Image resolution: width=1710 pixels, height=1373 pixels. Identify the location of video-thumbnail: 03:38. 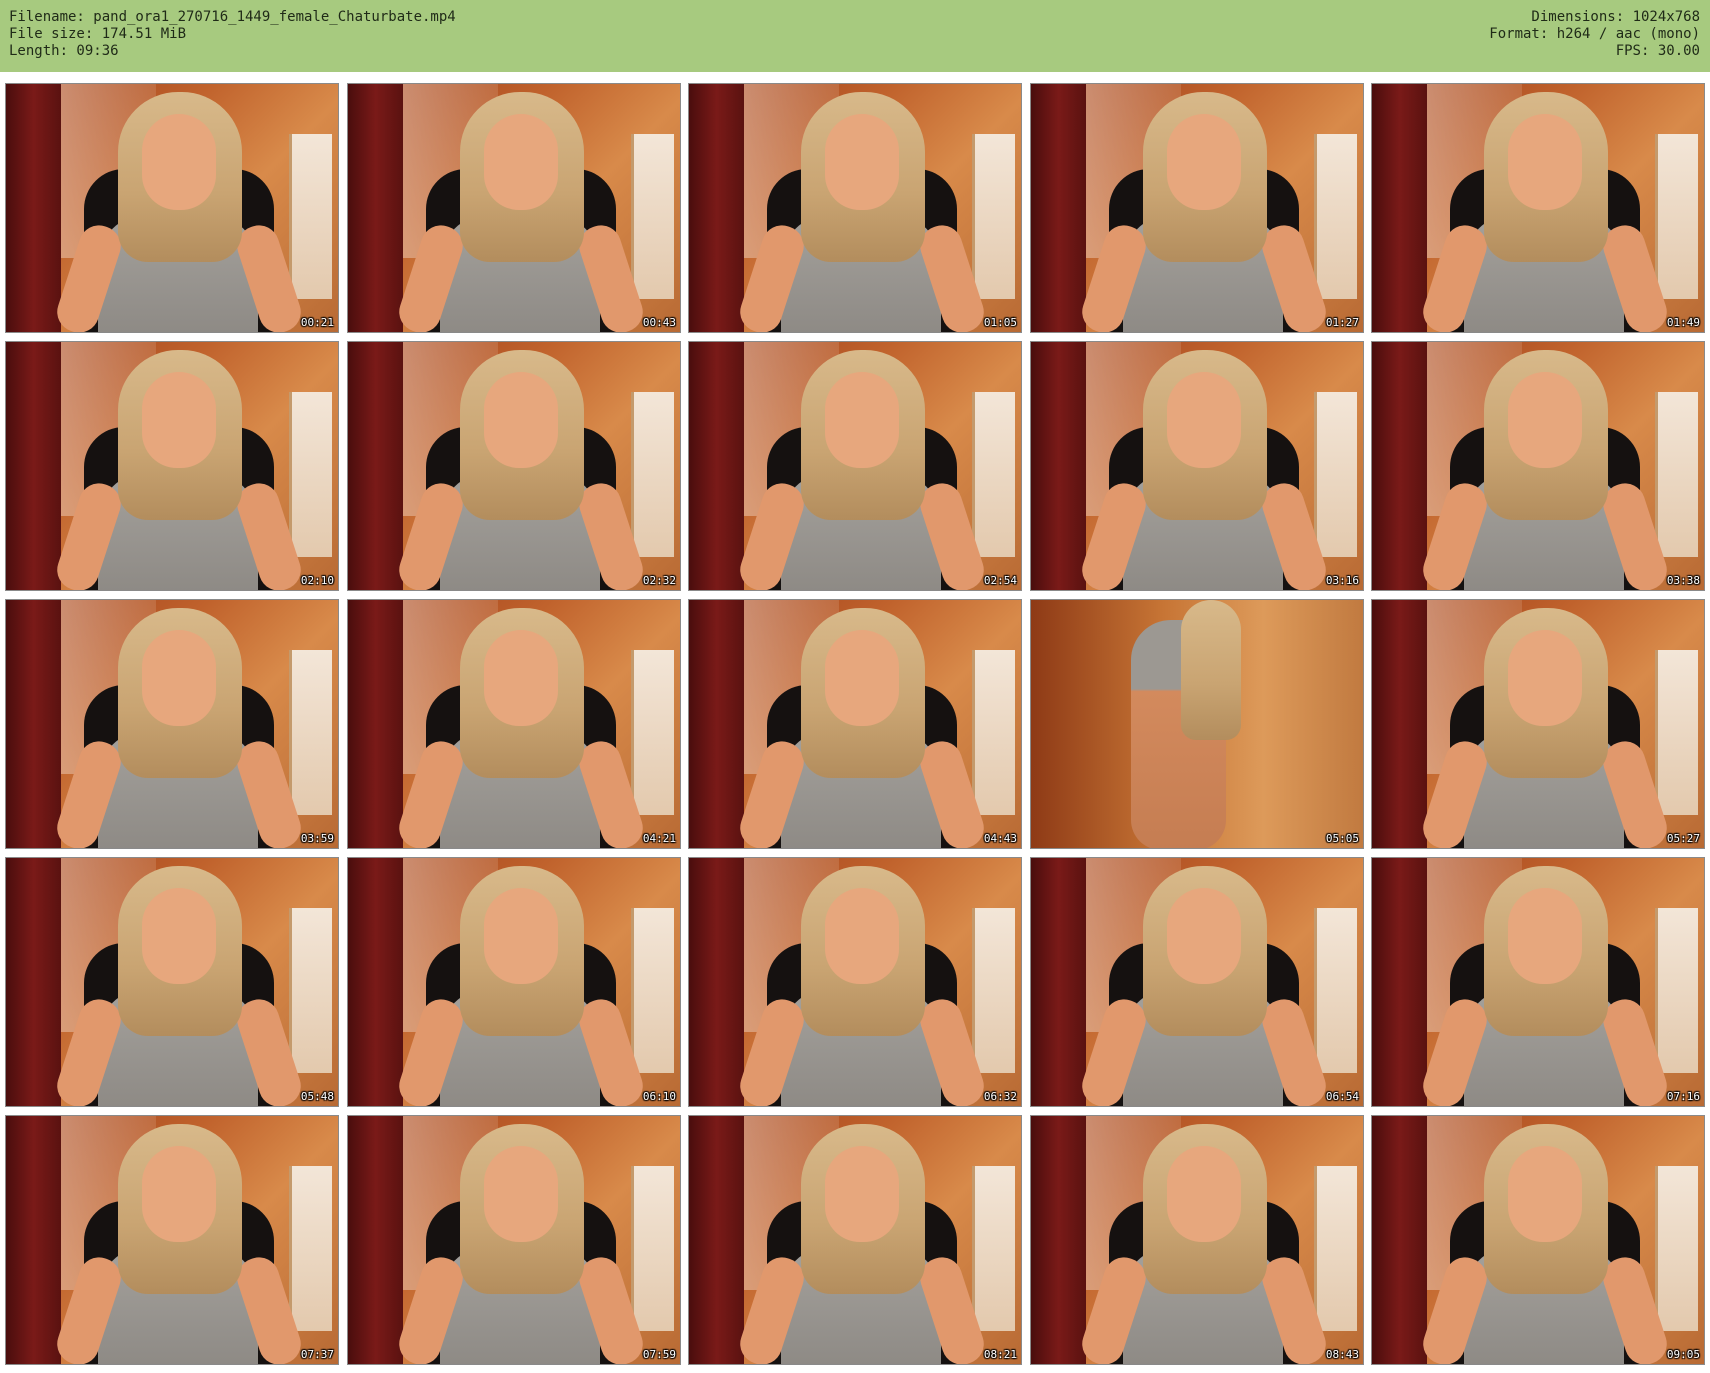
(1538, 466).